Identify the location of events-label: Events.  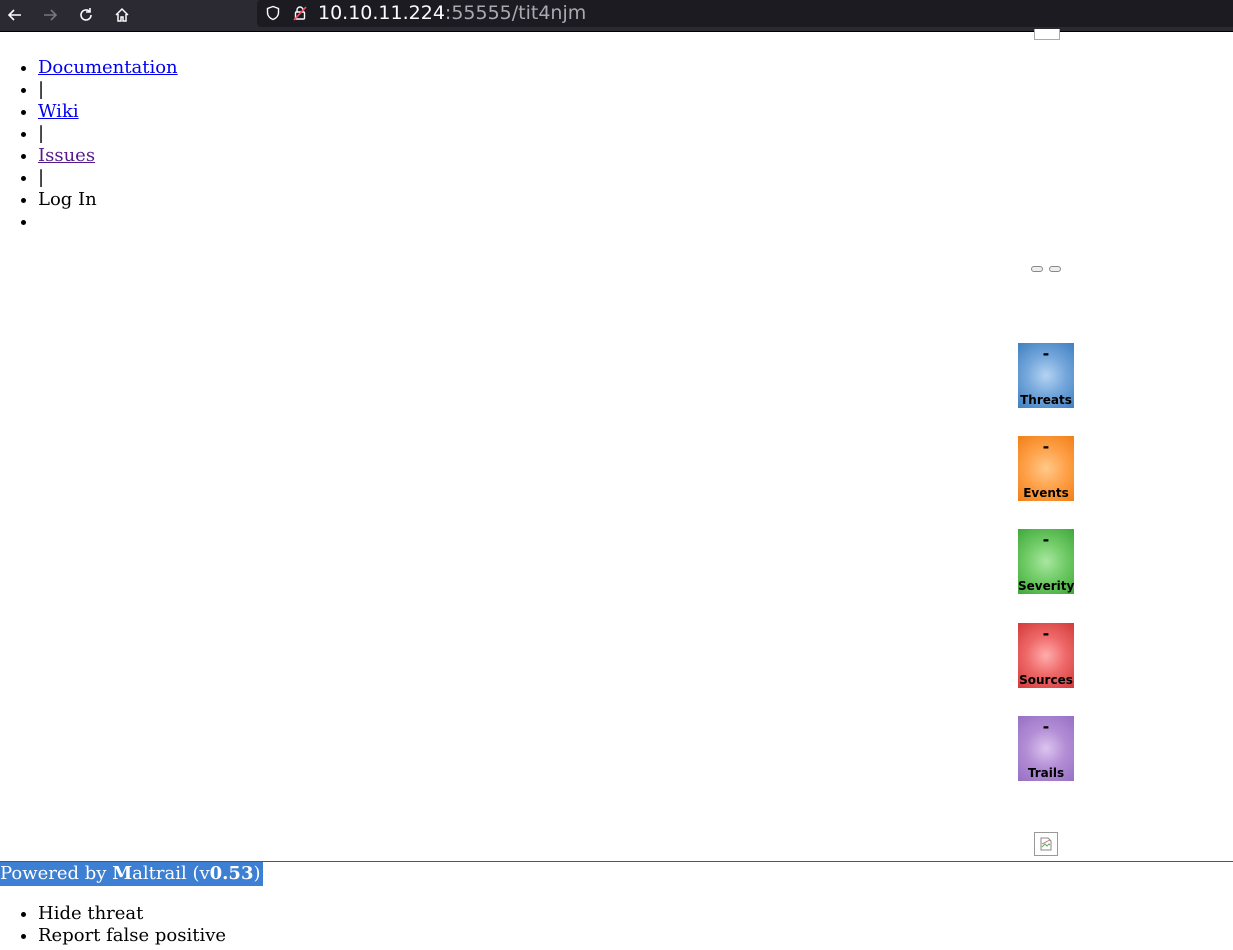
(1046, 493).